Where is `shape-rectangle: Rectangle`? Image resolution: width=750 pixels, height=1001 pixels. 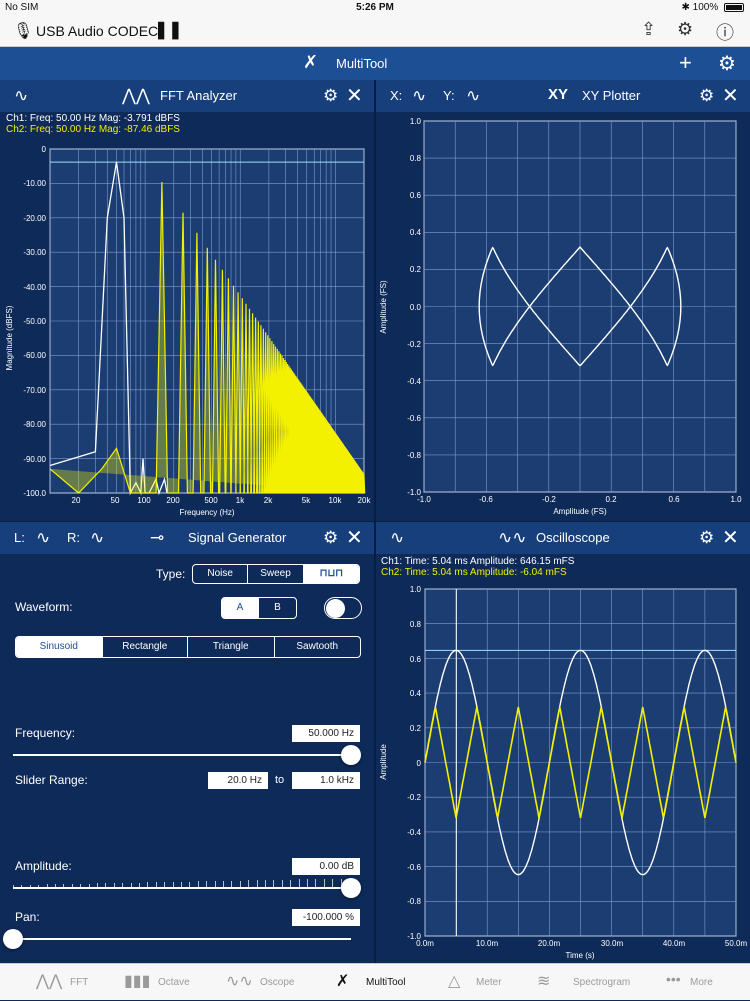
shape-rectangle: Rectangle is located at coordinates (145, 647).